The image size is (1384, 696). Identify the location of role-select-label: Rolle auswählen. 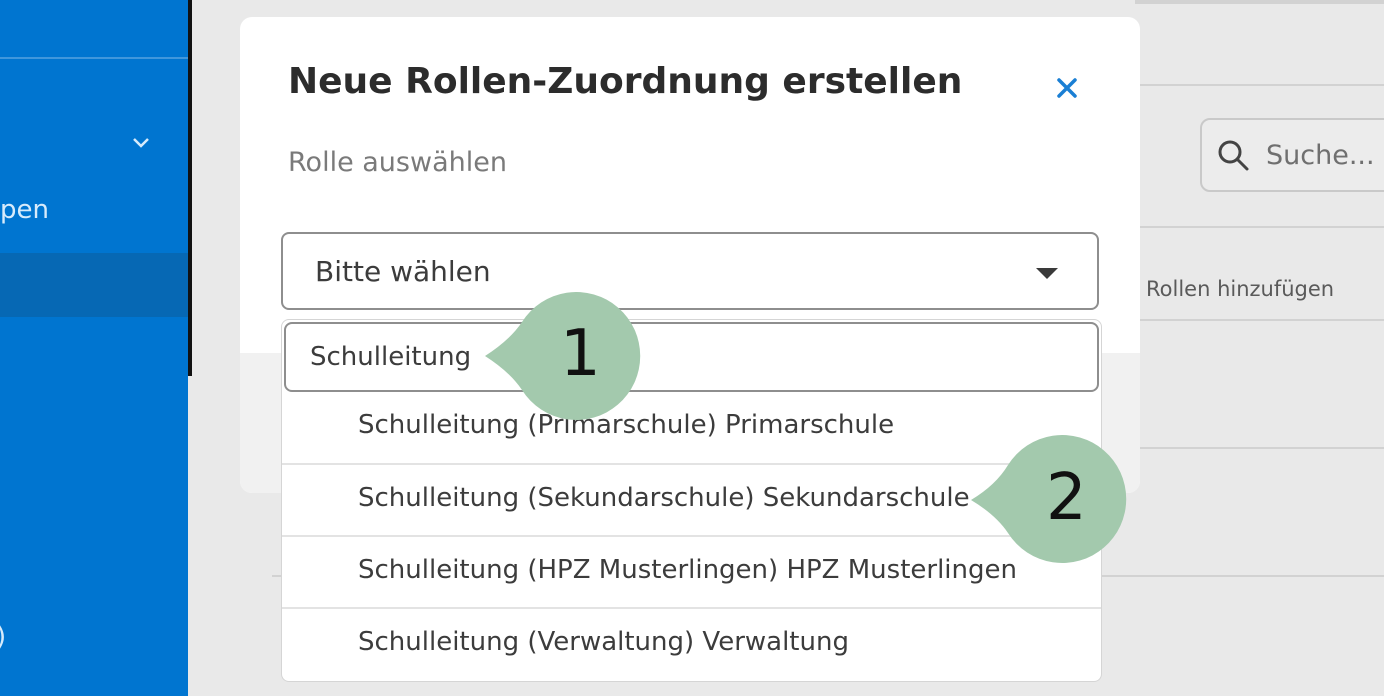
(397, 162).